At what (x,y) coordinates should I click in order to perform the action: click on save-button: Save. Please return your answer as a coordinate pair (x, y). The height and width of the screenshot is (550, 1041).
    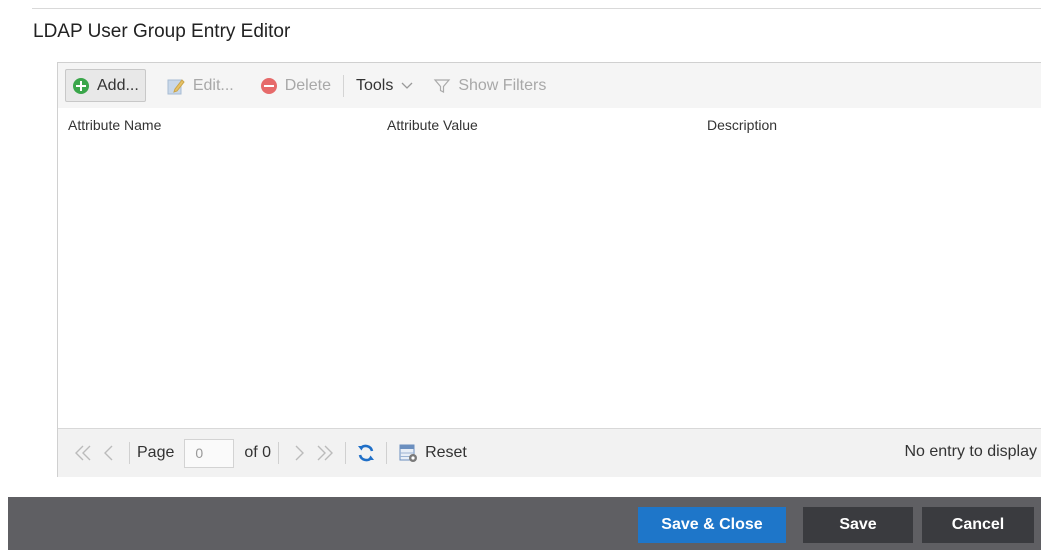
    Looking at the image, I should click on (858, 525).